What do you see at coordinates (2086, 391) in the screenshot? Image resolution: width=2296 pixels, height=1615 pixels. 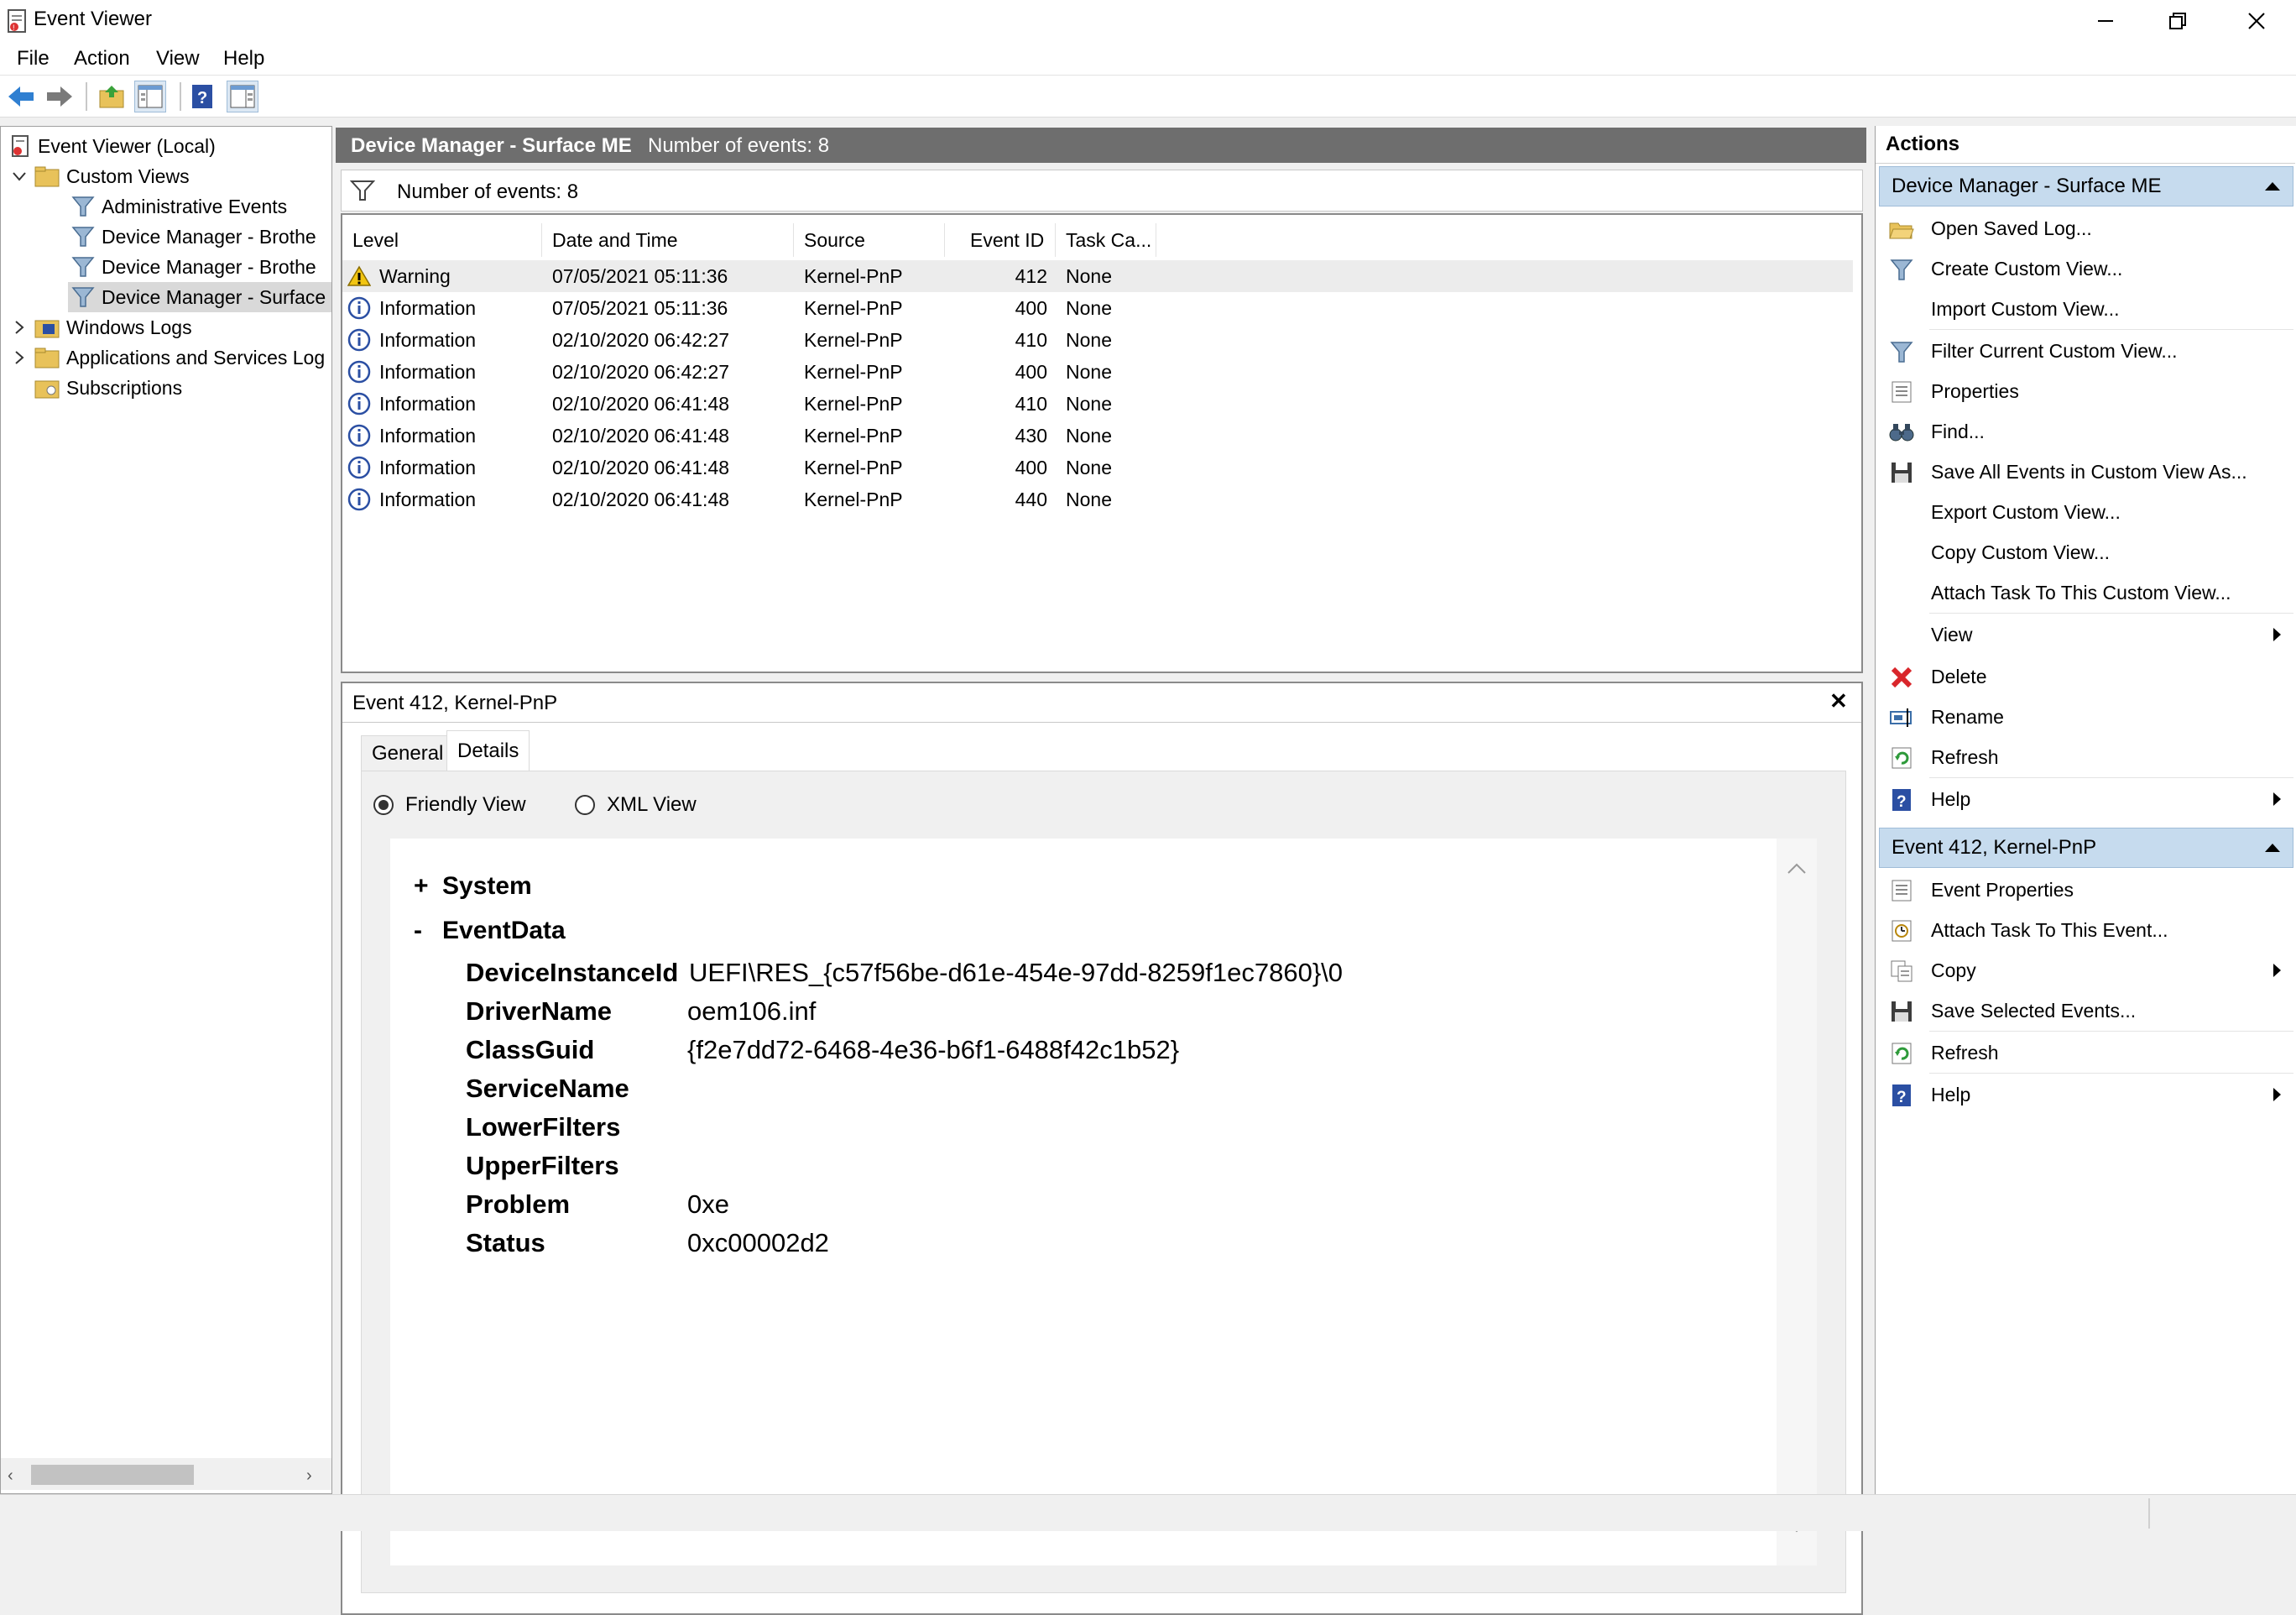 I see `action-properties: Properties` at bounding box center [2086, 391].